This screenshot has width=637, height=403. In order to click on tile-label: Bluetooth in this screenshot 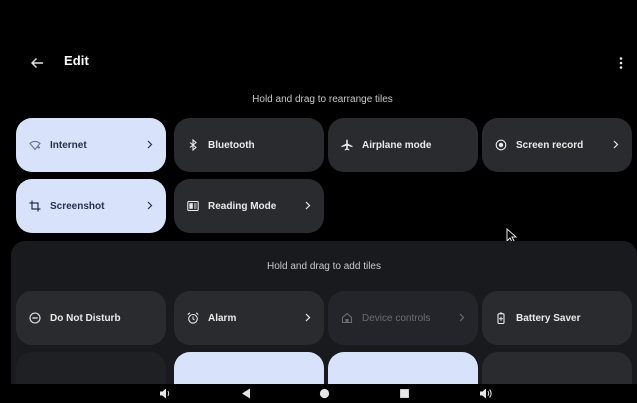, I will do `click(231, 145)`.